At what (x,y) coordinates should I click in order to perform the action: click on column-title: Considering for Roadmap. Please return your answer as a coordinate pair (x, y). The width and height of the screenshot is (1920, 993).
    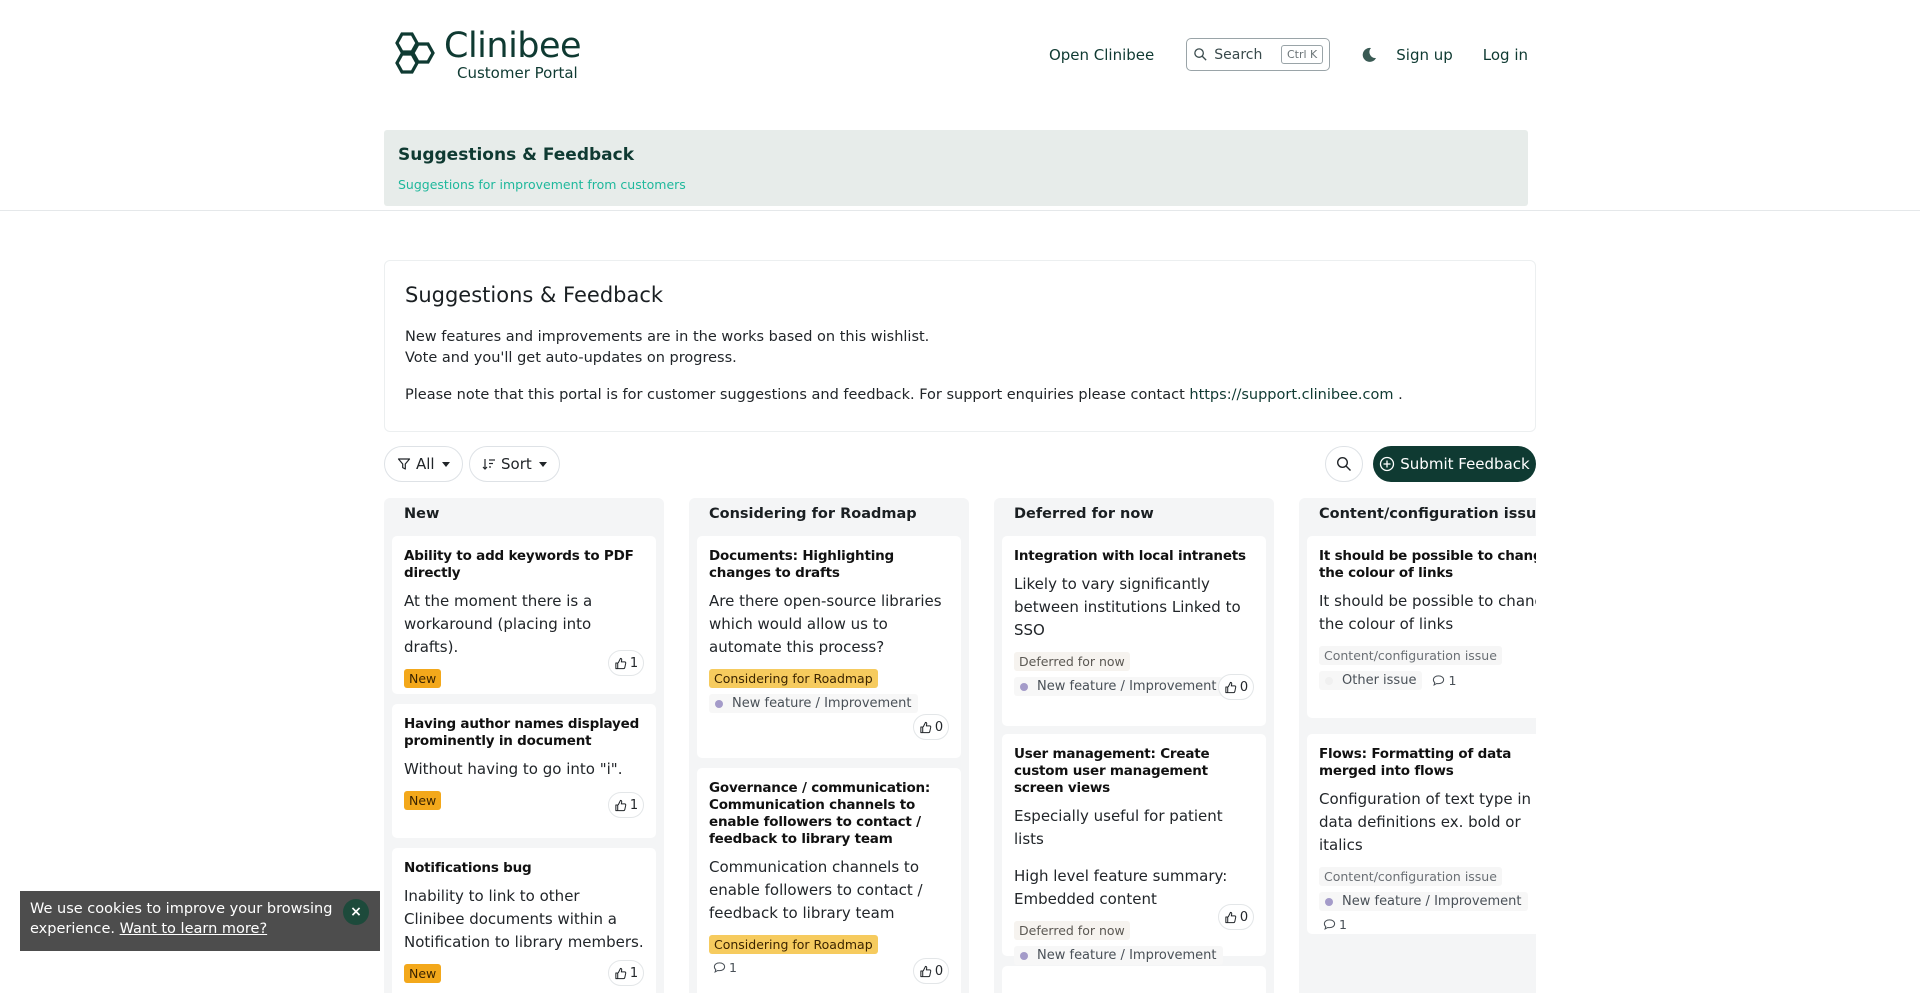
    Looking at the image, I should click on (813, 514).